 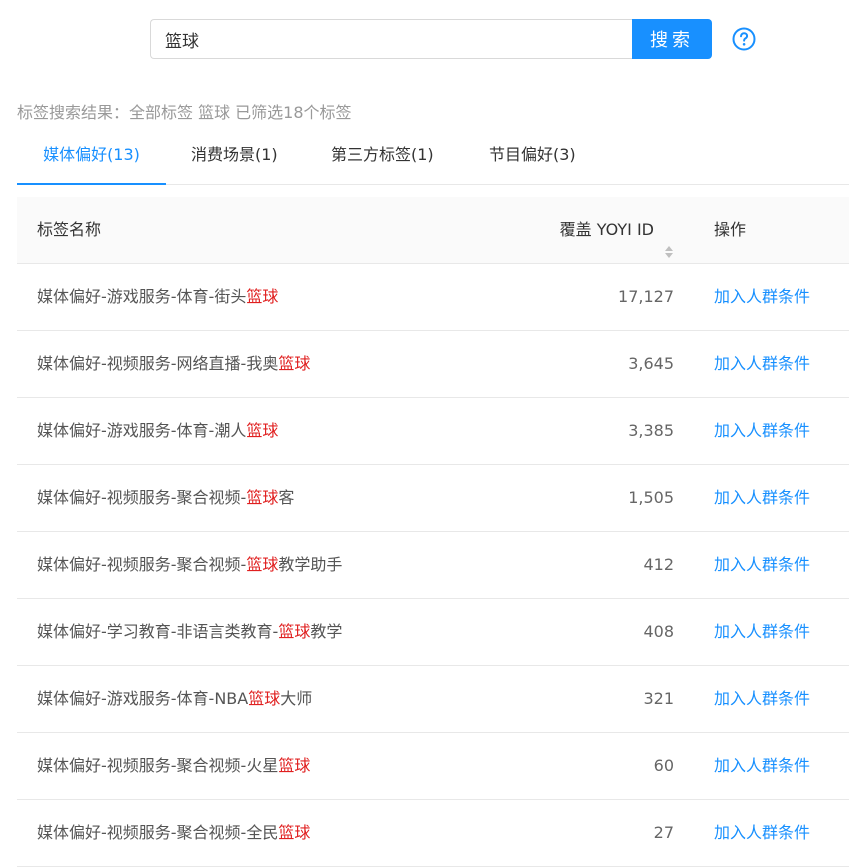 What do you see at coordinates (433, 632) in the screenshot?
I see `table-row: 媒体偏好-学习教育-非语言类教育-篮球教学 408 加入人群条件` at bounding box center [433, 632].